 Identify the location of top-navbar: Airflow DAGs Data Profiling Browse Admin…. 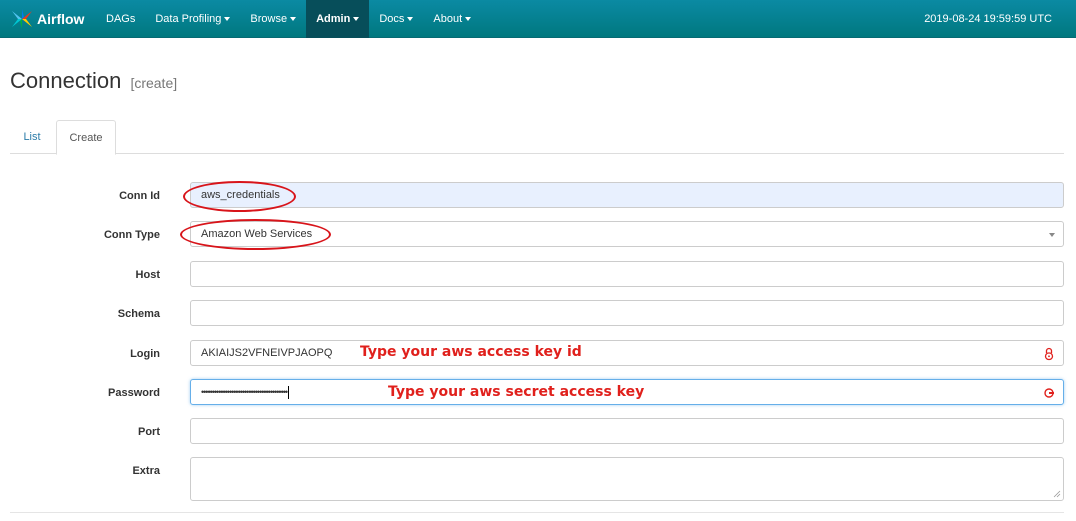
(538, 19).